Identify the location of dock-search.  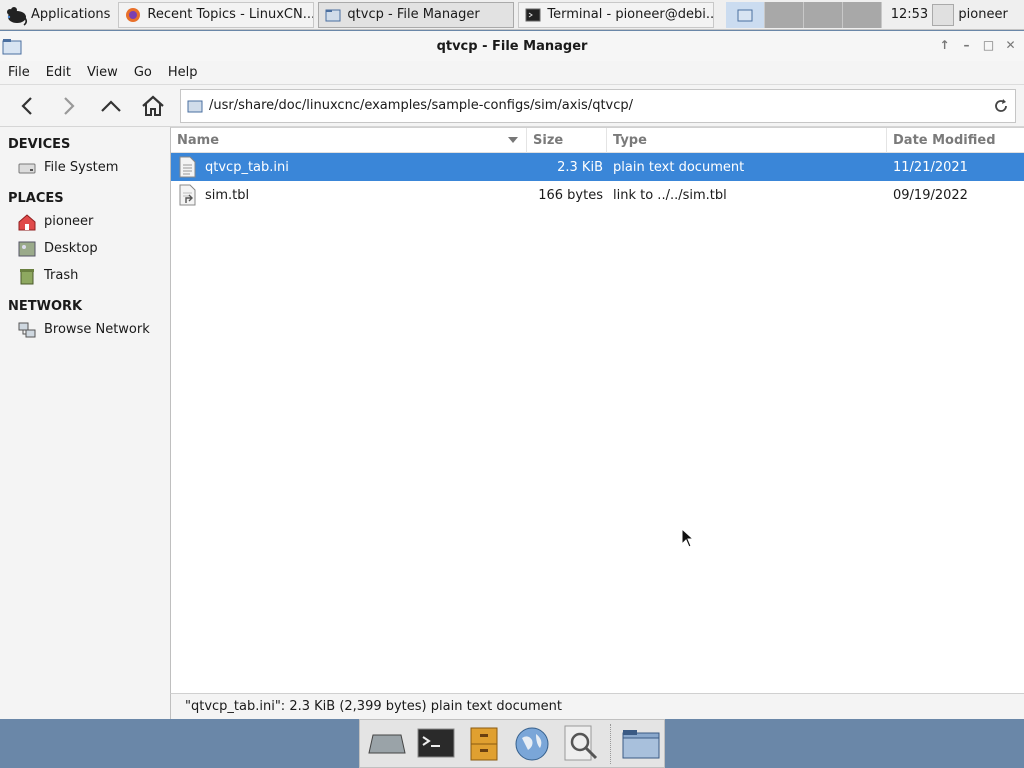
(580, 744).